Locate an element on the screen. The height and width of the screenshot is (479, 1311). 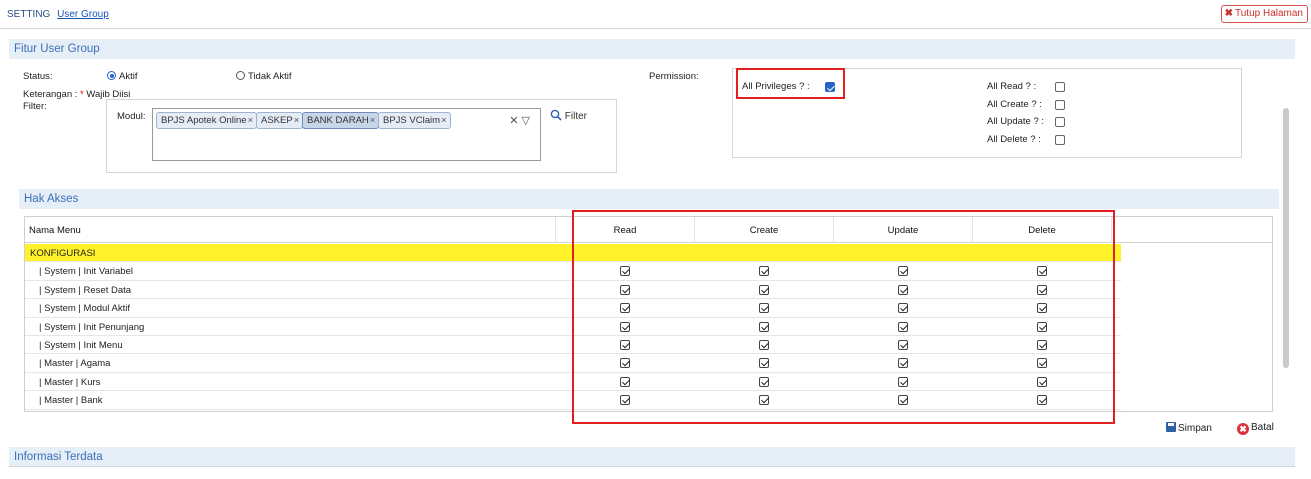
cancel-icon: ✖ is located at coordinates (1243, 429).